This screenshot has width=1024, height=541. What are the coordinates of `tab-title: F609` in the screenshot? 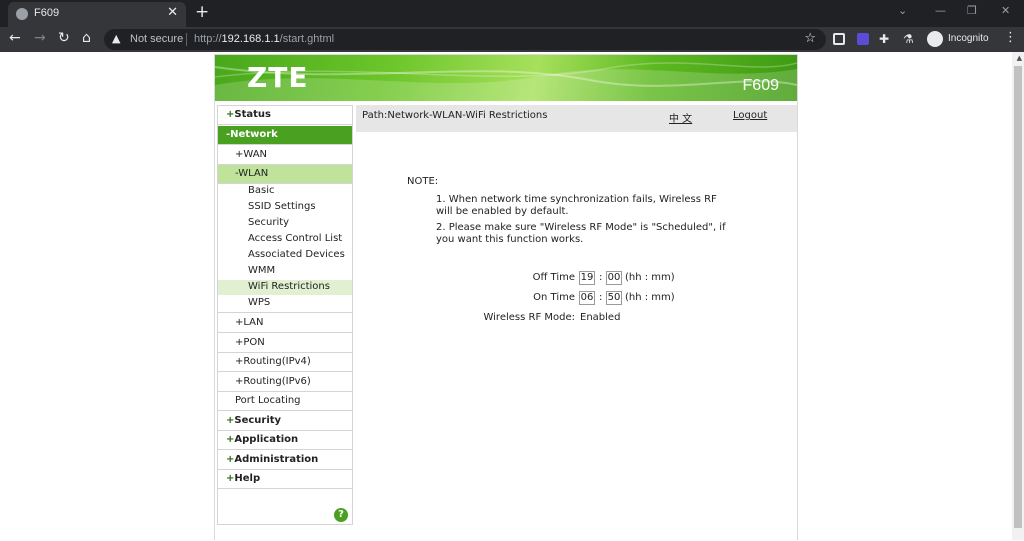 It's located at (47, 13).